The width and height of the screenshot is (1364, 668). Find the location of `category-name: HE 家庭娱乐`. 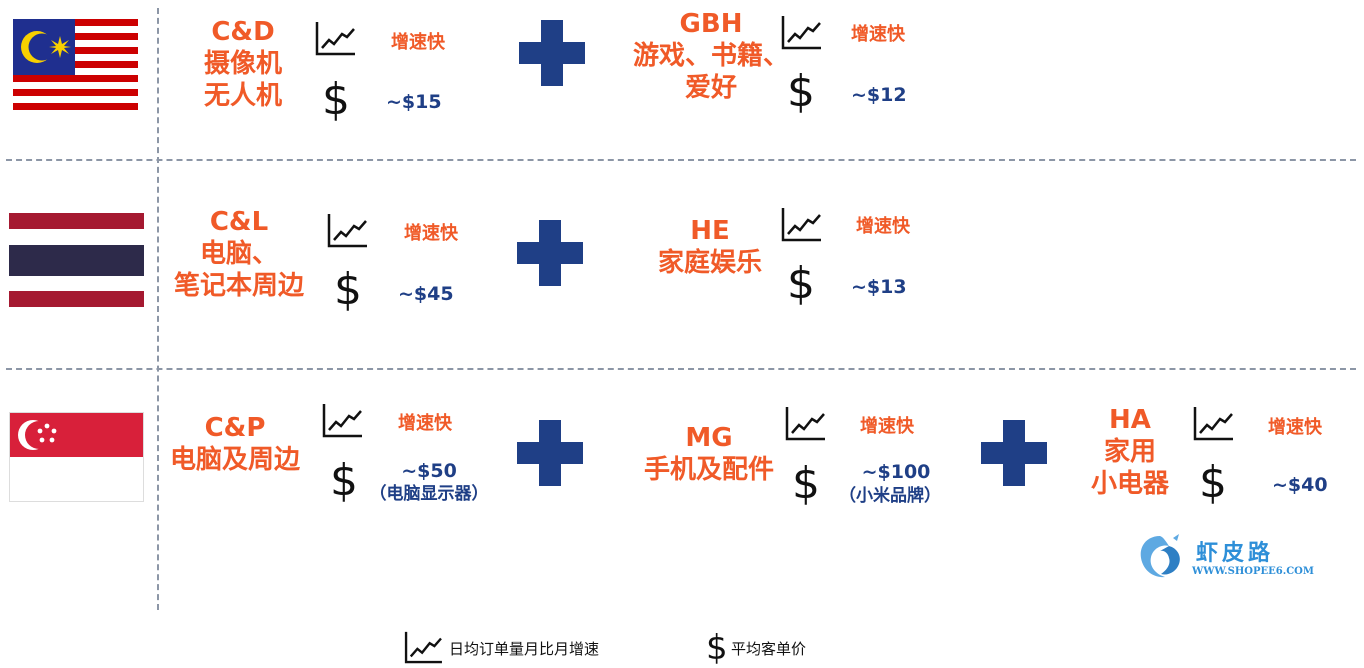

category-name: HE 家庭娱乐 is located at coordinates (709, 247).